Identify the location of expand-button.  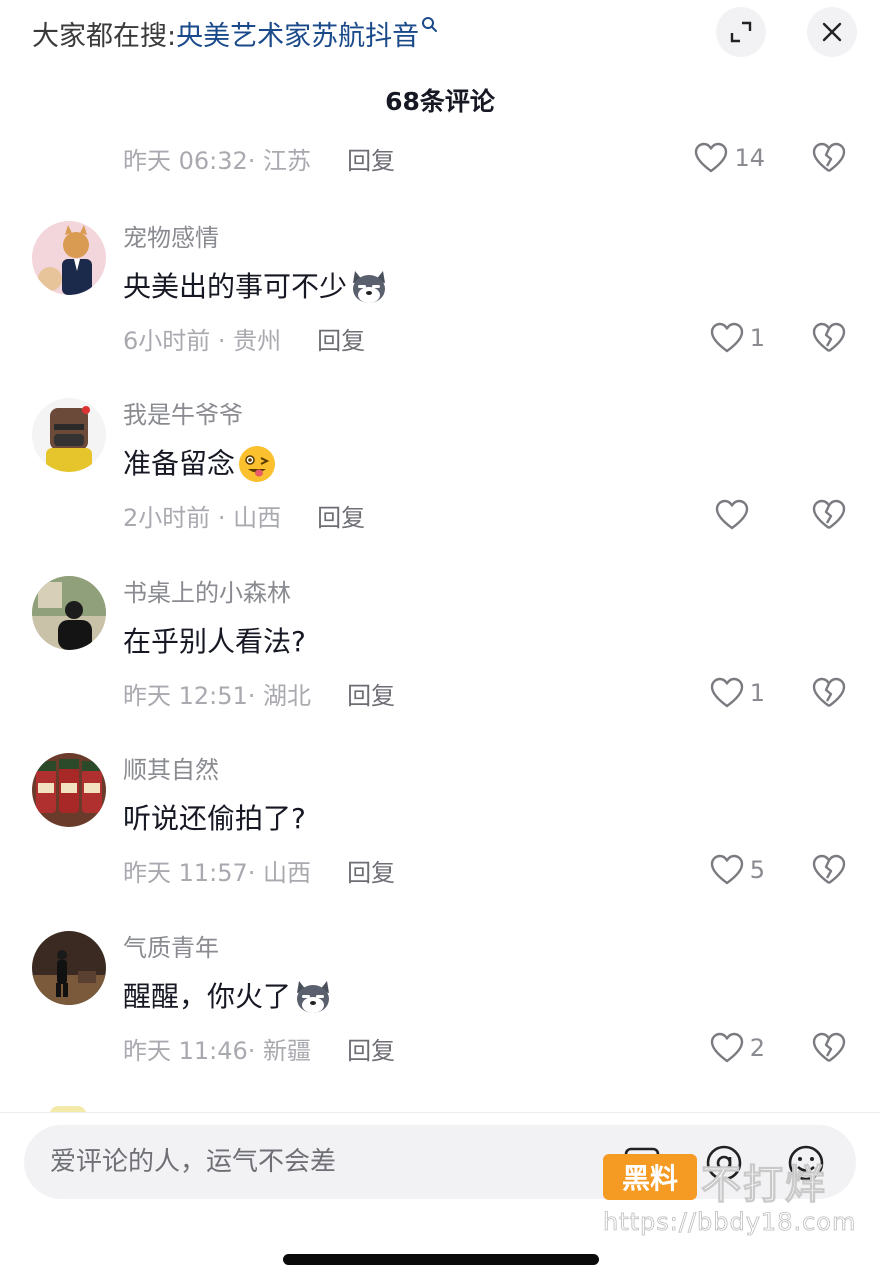
(741, 32).